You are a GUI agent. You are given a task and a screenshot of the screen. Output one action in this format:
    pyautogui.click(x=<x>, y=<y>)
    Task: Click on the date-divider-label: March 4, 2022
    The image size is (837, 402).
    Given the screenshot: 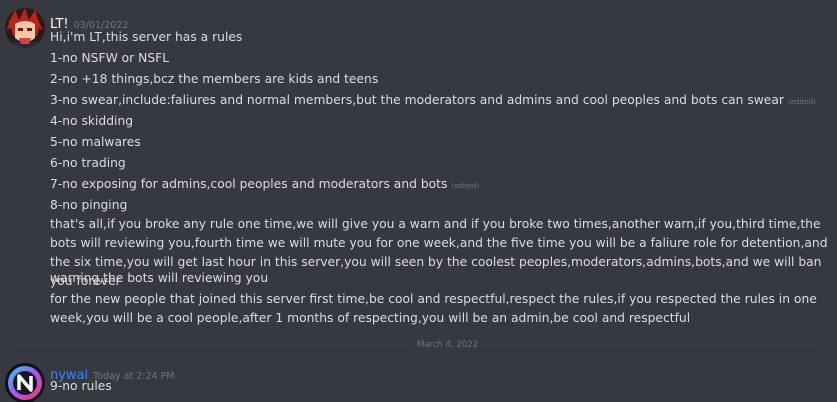 What is the action you would take?
    pyautogui.click(x=448, y=345)
    